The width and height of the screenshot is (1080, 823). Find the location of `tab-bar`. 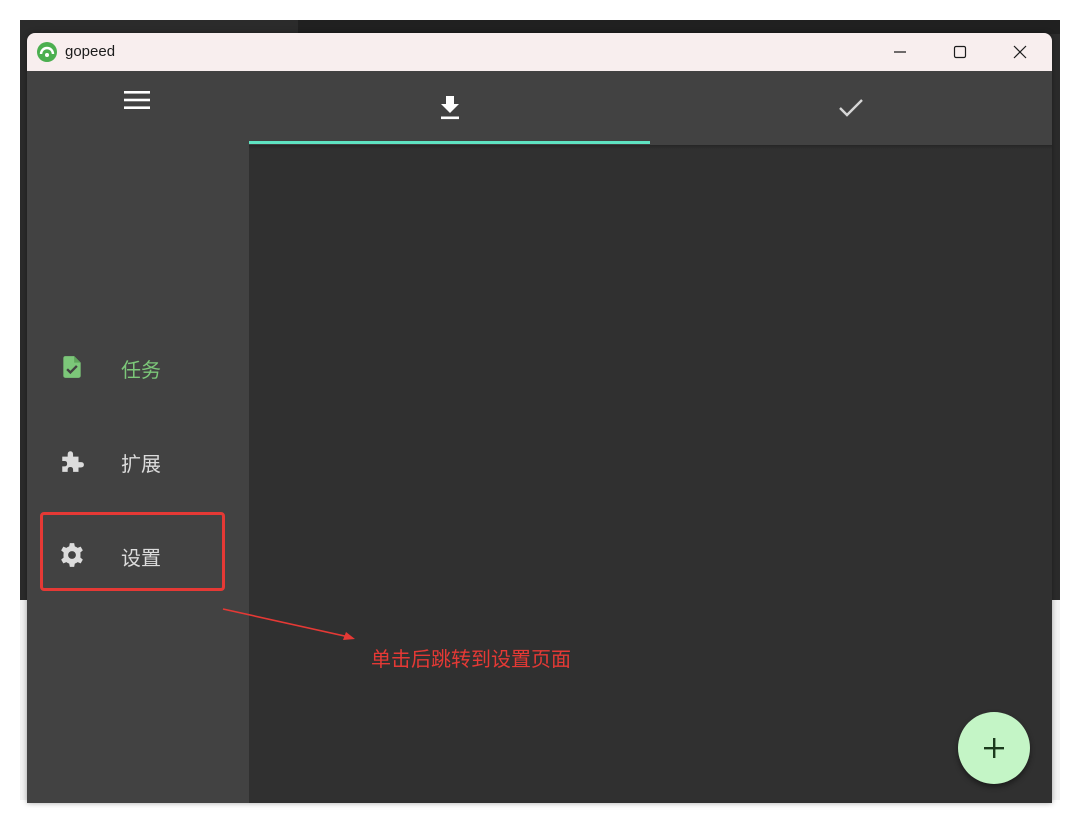

tab-bar is located at coordinates (650, 108).